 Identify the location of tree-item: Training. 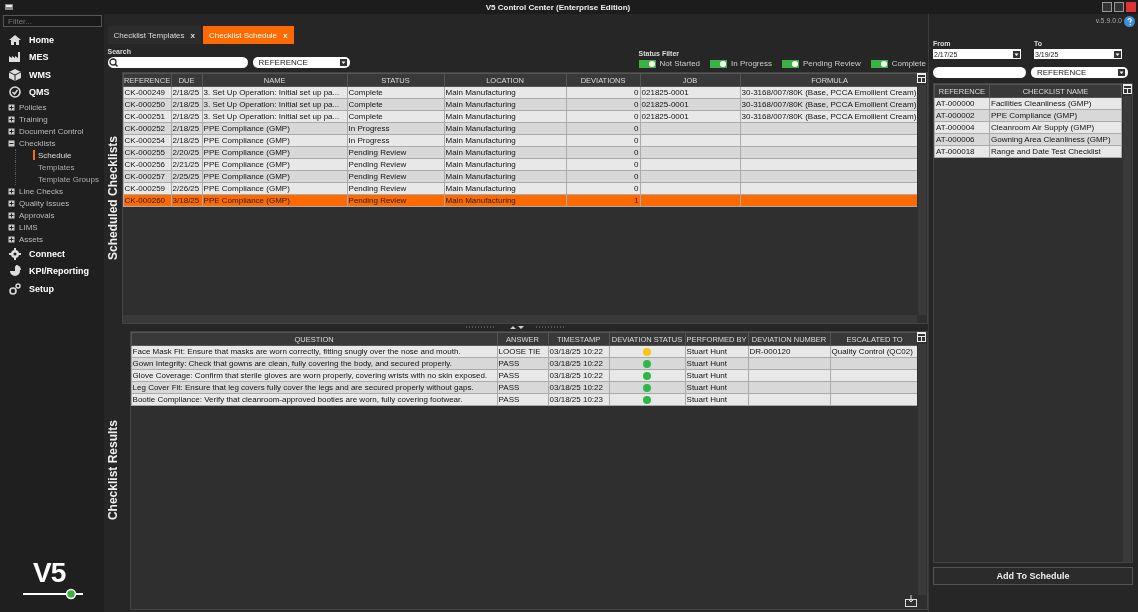
(33, 119).